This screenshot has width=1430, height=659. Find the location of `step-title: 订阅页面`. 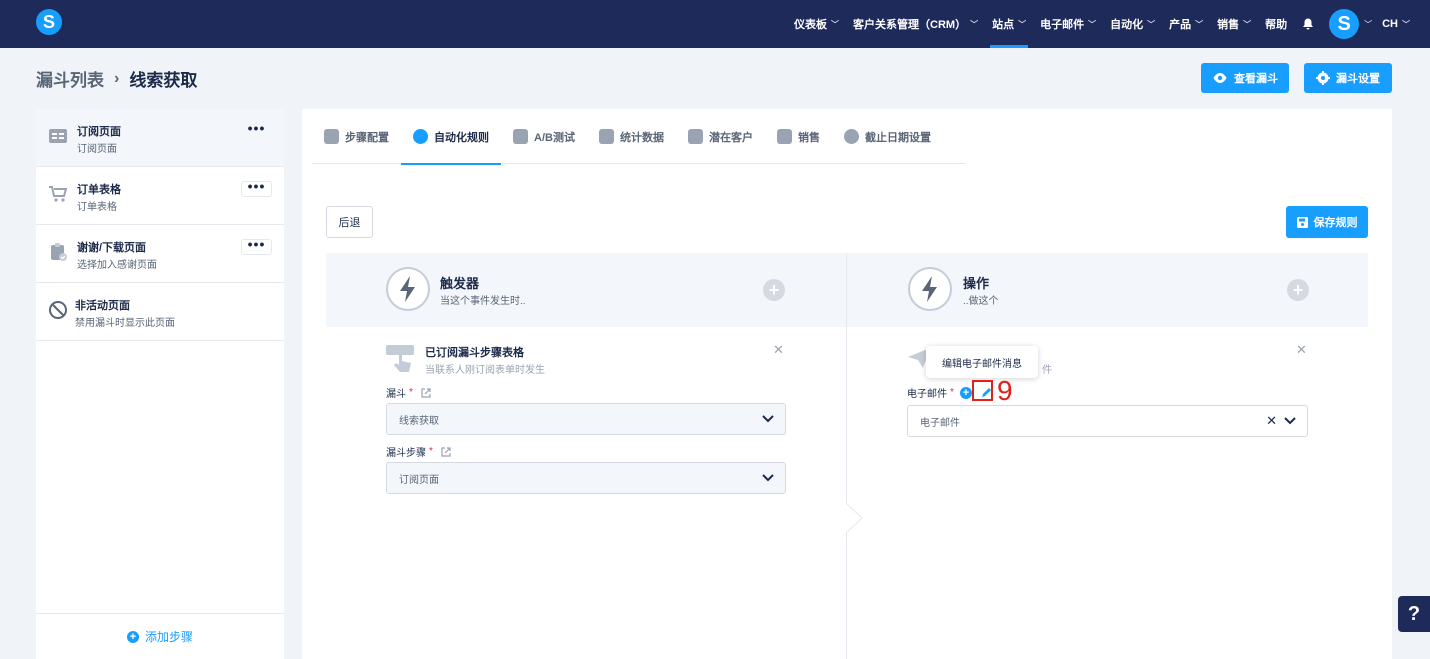

step-title: 订阅页面 is located at coordinates (99, 132).